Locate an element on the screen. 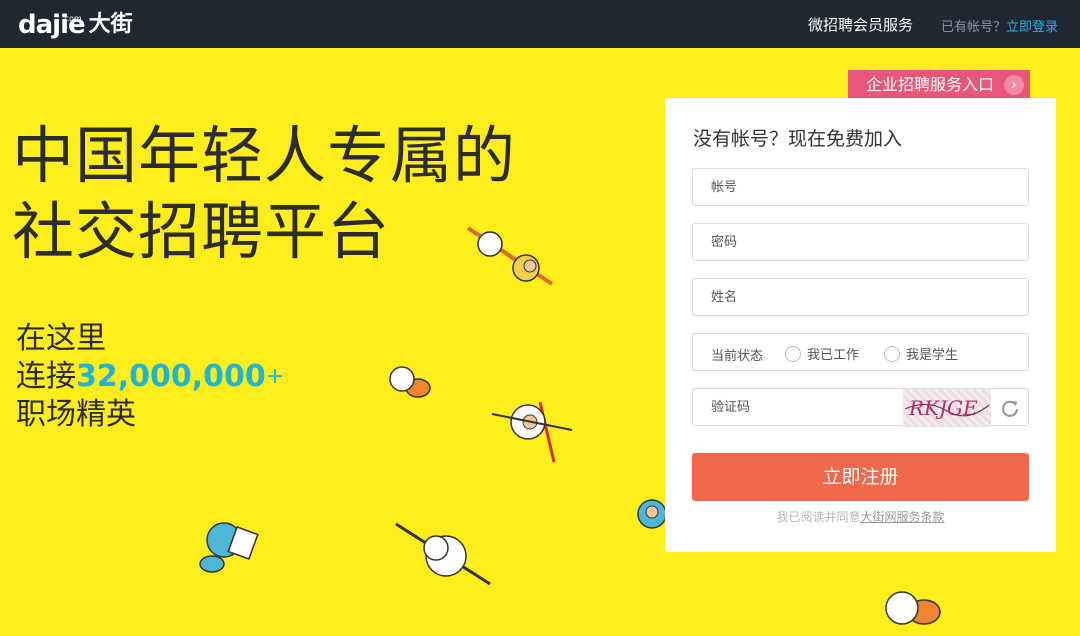 Image resolution: width=1080 pixels, height=636 pixels. enterprise-label: 企业招聘服务入口 is located at coordinates (930, 84).